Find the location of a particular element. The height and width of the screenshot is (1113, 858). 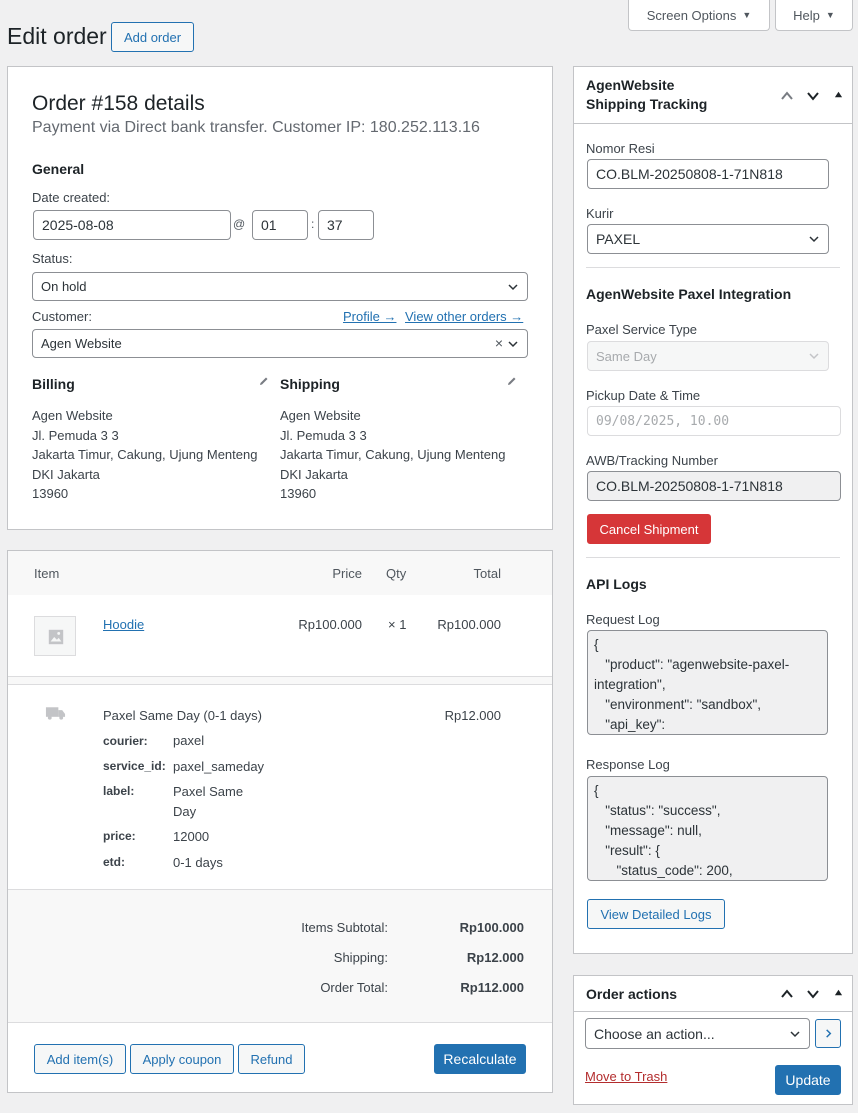

shipping-line: Jl. Pemuda 3 3 is located at coordinates (323, 435).